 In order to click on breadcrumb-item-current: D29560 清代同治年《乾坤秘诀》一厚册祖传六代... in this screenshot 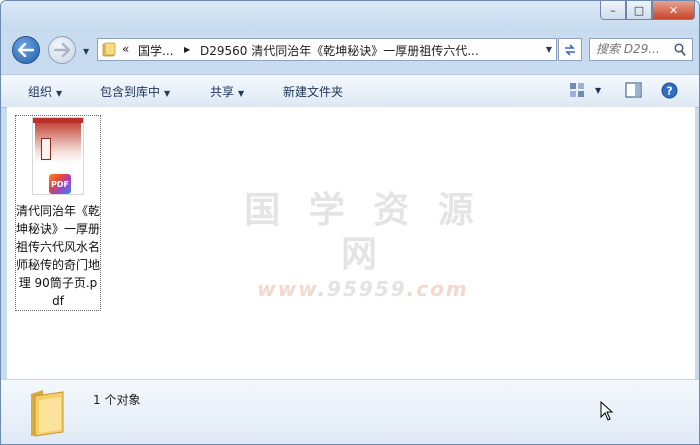, I will do `click(339, 50)`.